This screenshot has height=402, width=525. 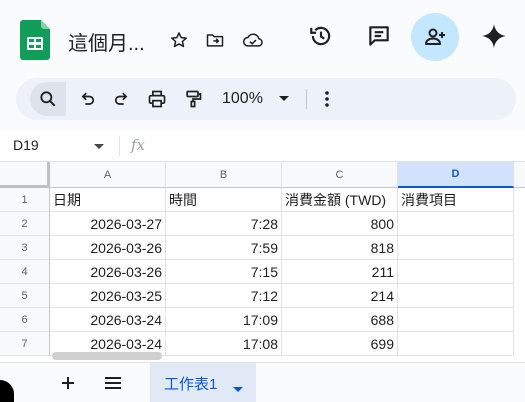 I want to click on toolbar-divider, so click(x=306, y=99).